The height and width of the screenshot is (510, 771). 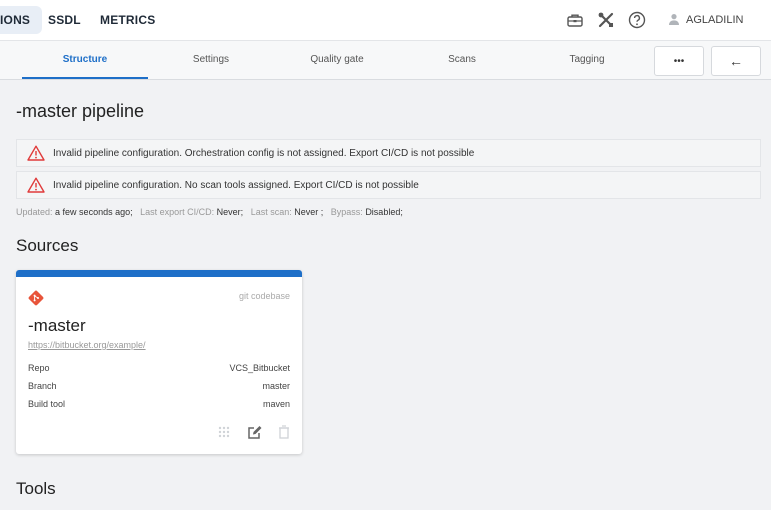 I want to click on edit-icon, so click(x=254, y=432).